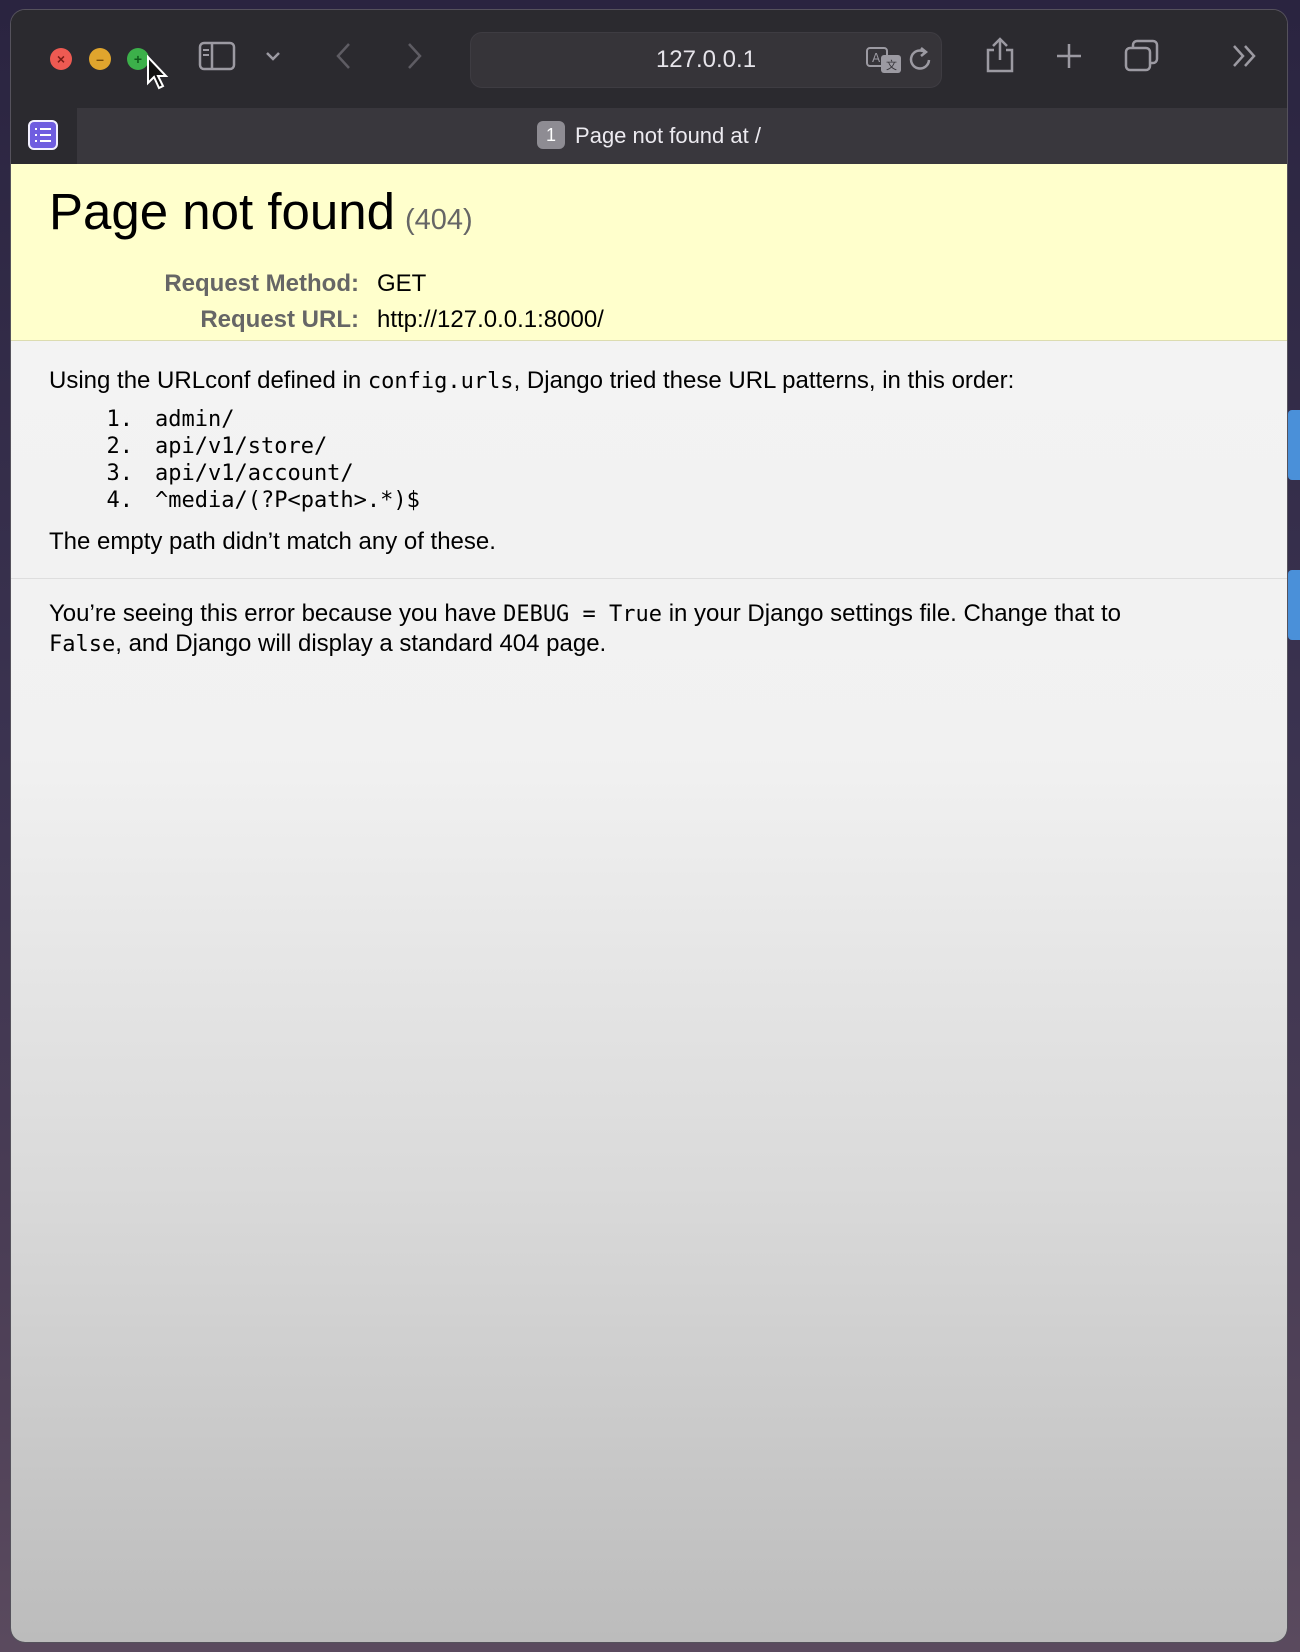 The image size is (1300, 1652). Describe the element at coordinates (668, 216) in the screenshot. I see `page-title: Page not found (404)` at that location.